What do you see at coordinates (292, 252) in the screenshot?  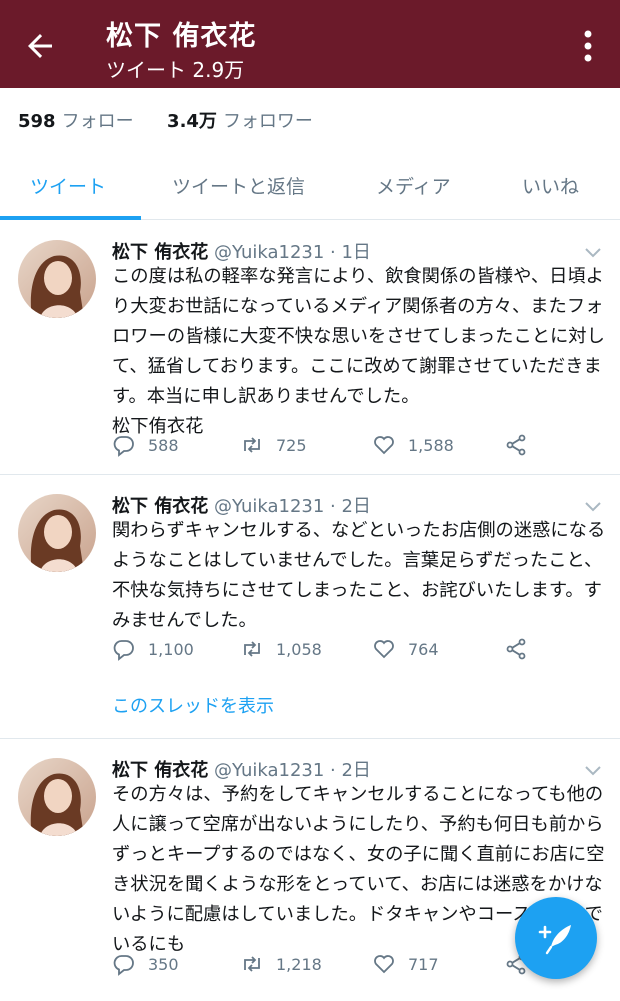 I see `author-handle-time: @Yuika1231 · 1日` at bounding box center [292, 252].